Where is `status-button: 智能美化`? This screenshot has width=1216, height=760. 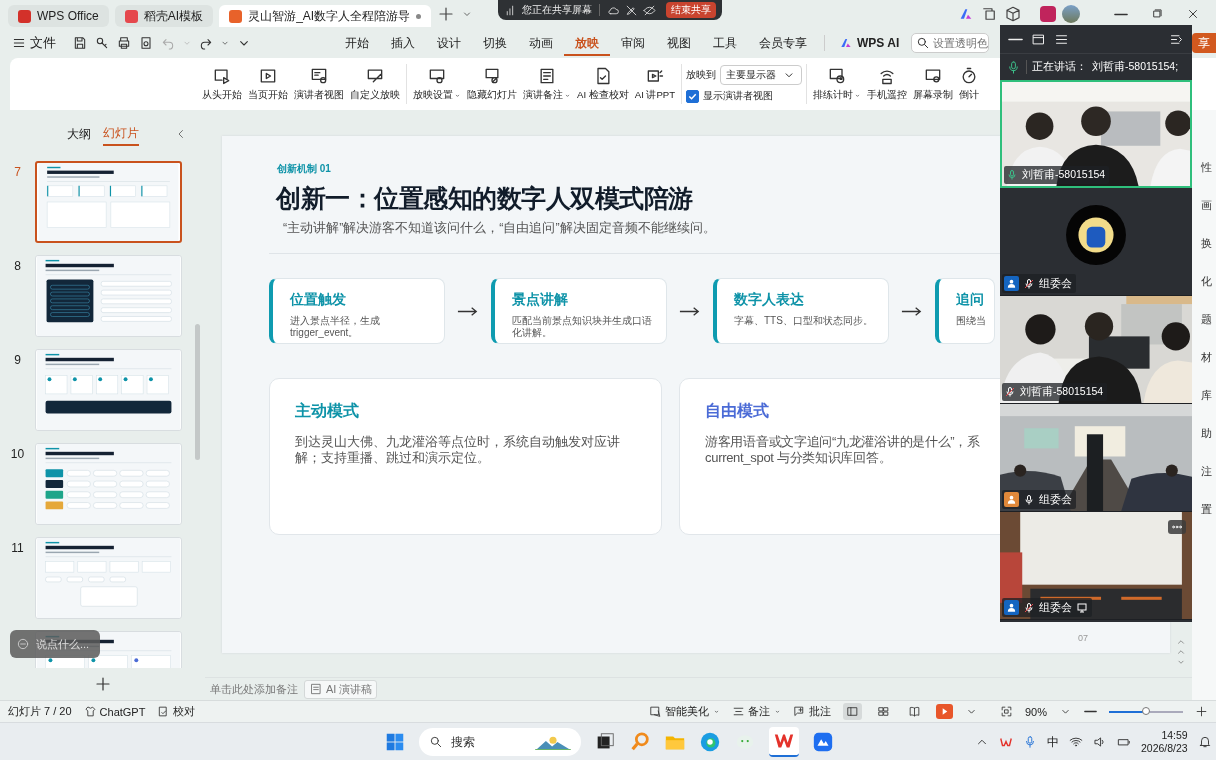 status-button: 智能美化 is located at coordinates (684, 711).